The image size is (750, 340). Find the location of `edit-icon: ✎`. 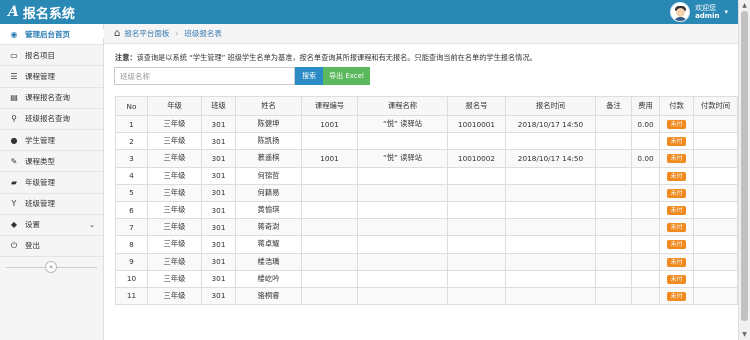

edit-icon: ✎ is located at coordinates (14, 161).